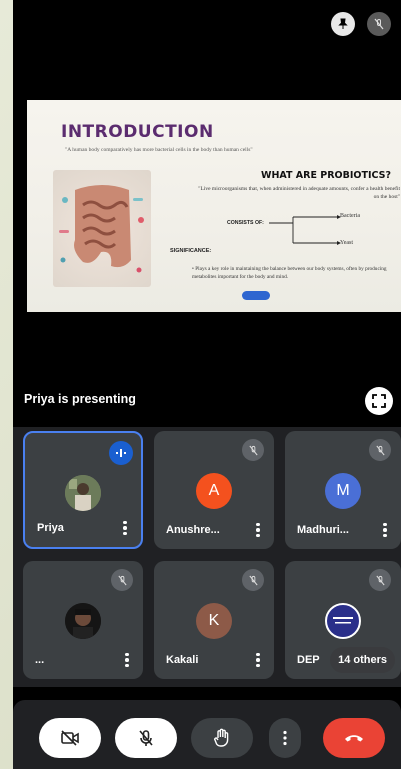 The image size is (401, 769). I want to click on department-logo, so click(343, 621).